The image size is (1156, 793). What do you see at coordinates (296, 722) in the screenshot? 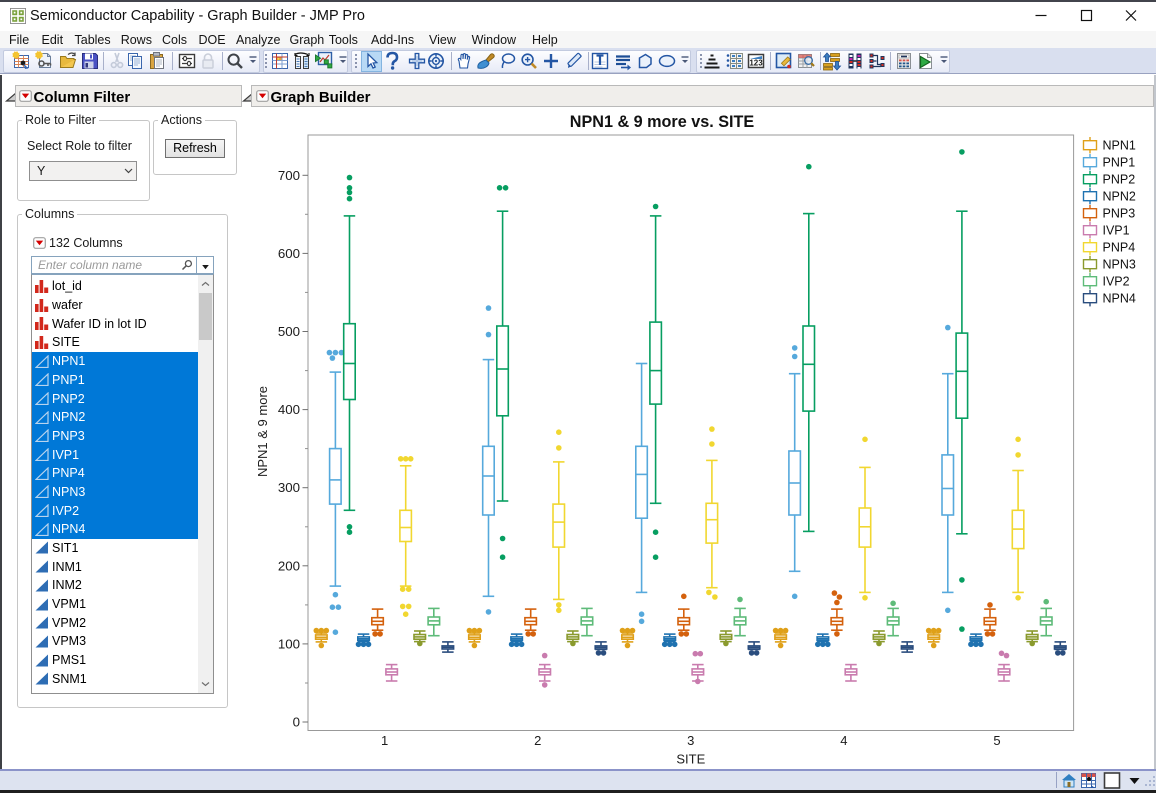
I see `svg-text: 0` at bounding box center [296, 722].